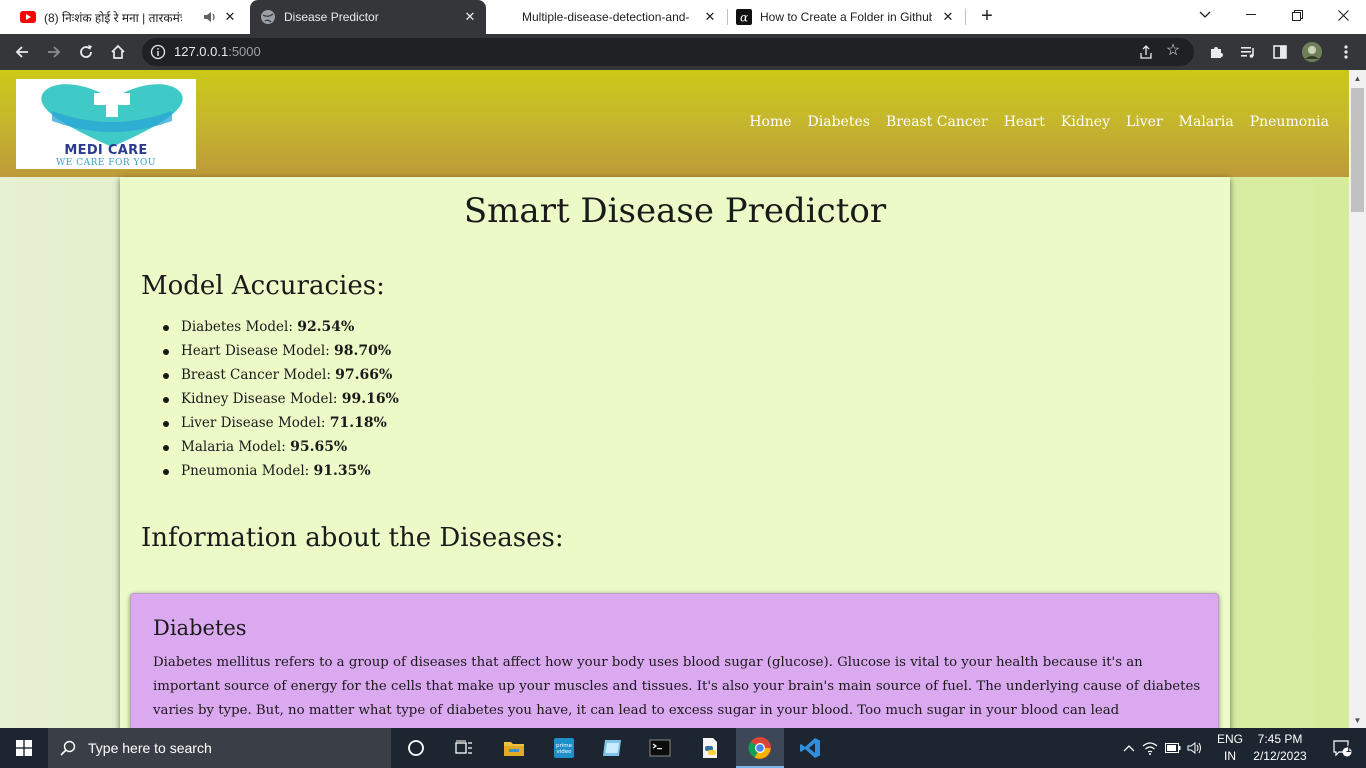  What do you see at coordinates (810, 748) in the screenshot?
I see `vscode-icon` at bounding box center [810, 748].